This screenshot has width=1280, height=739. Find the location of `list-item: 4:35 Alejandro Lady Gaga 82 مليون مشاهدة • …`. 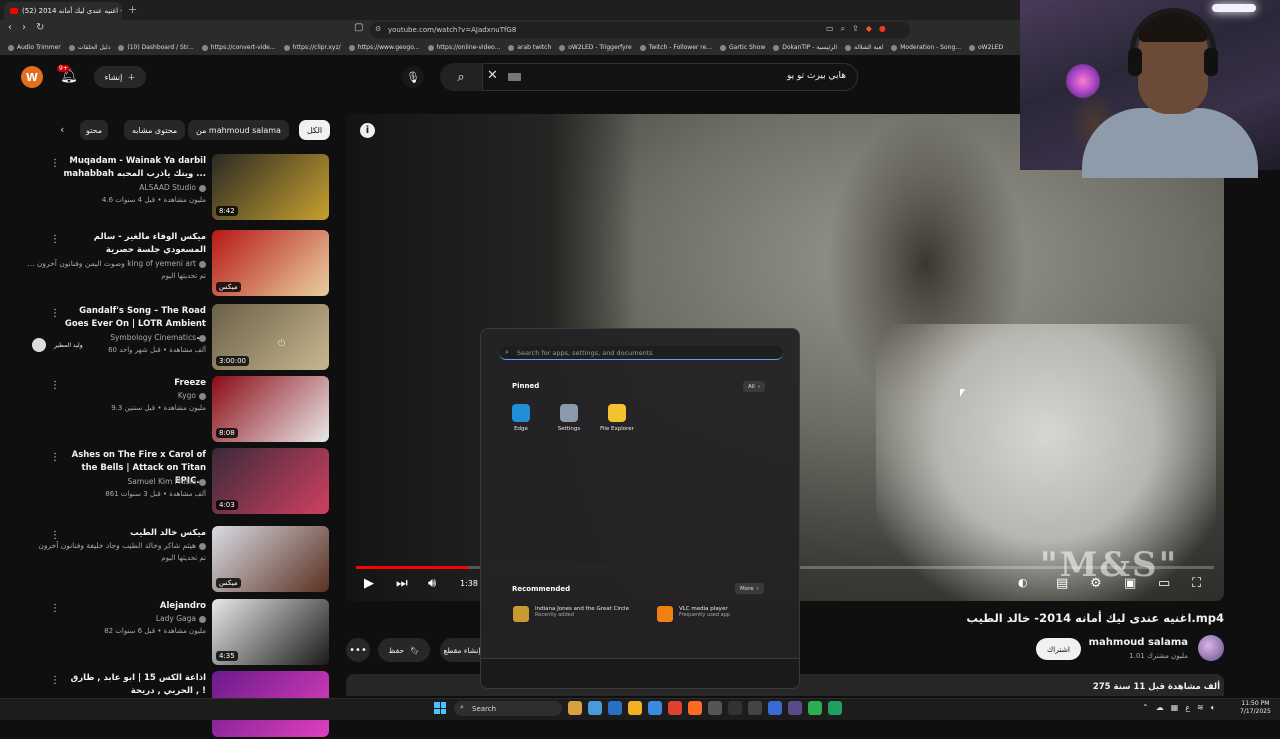

list-item: 4:35 Alejandro Lady Gaga 82 مليون مشاهدة • … is located at coordinates (170, 633).